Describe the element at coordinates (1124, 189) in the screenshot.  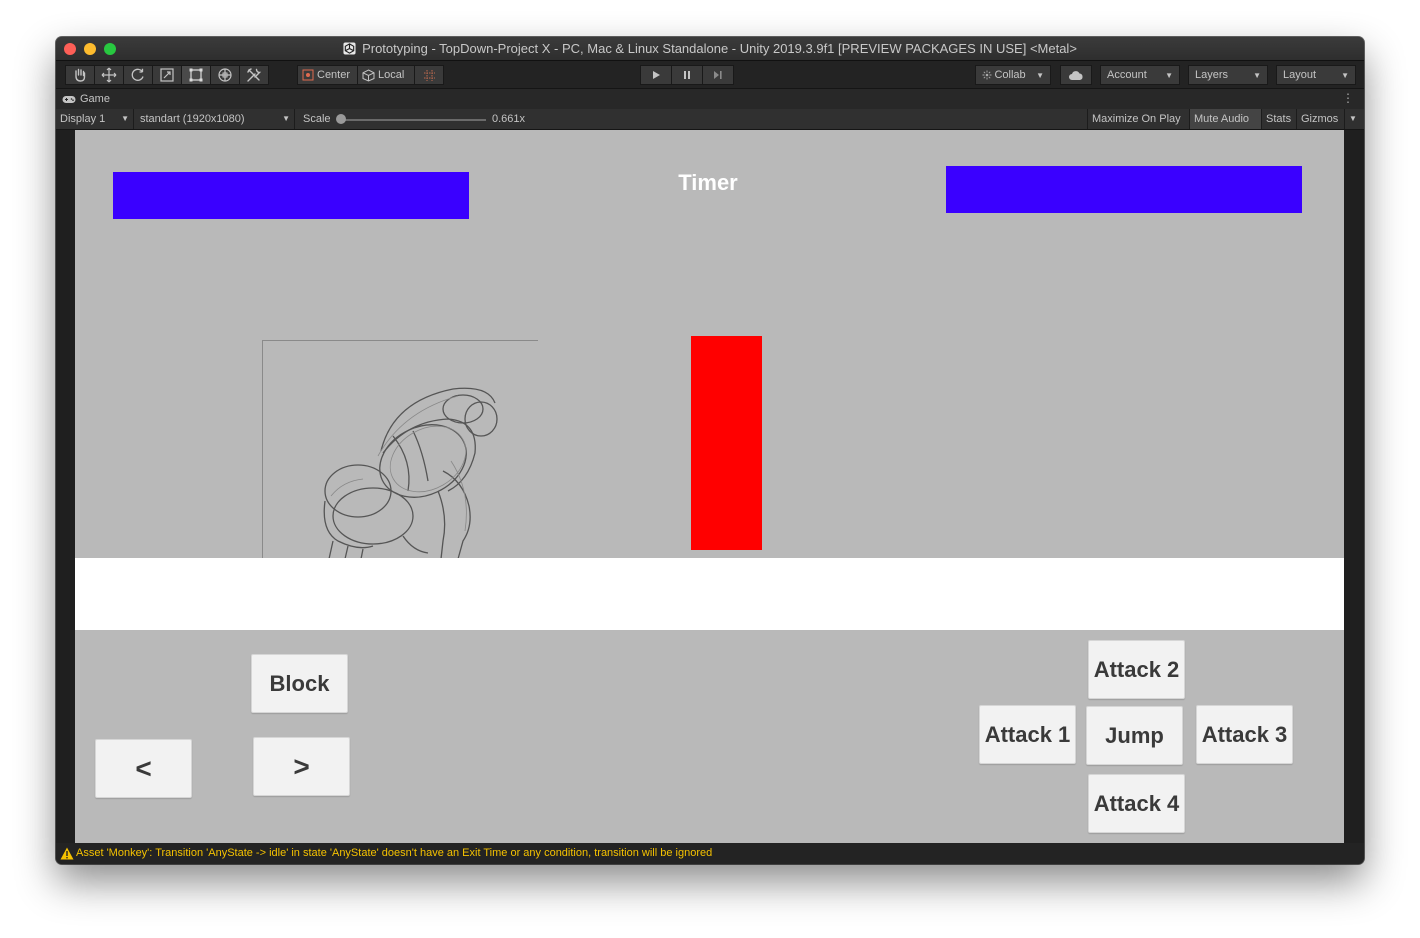
I see `enemy-health-bar` at that location.